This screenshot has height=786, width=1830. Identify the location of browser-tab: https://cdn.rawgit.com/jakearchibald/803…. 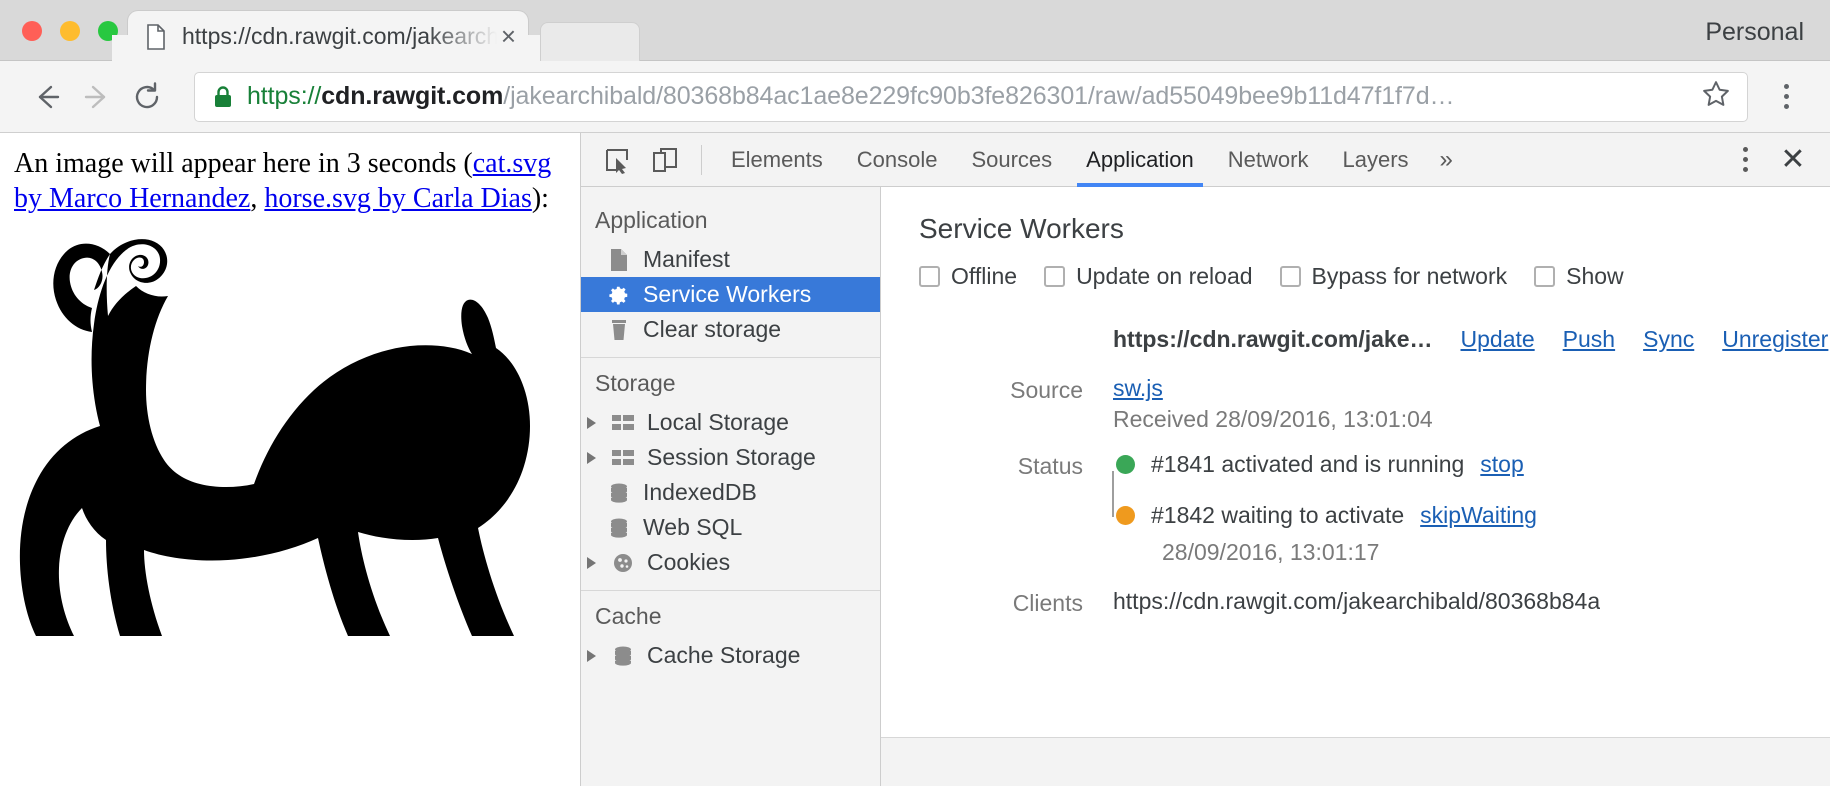
(328, 36).